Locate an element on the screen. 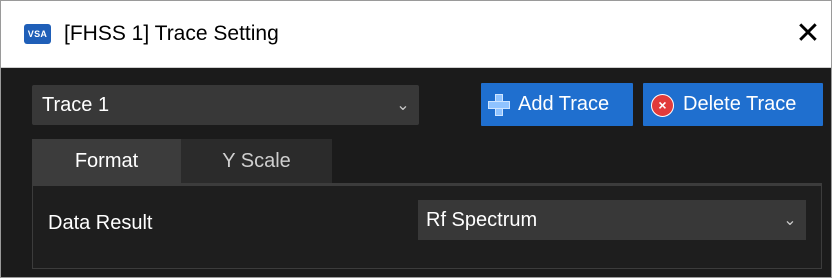 This screenshot has height=278, width=832. delete-circle-icon: × is located at coordinates (662, 105).